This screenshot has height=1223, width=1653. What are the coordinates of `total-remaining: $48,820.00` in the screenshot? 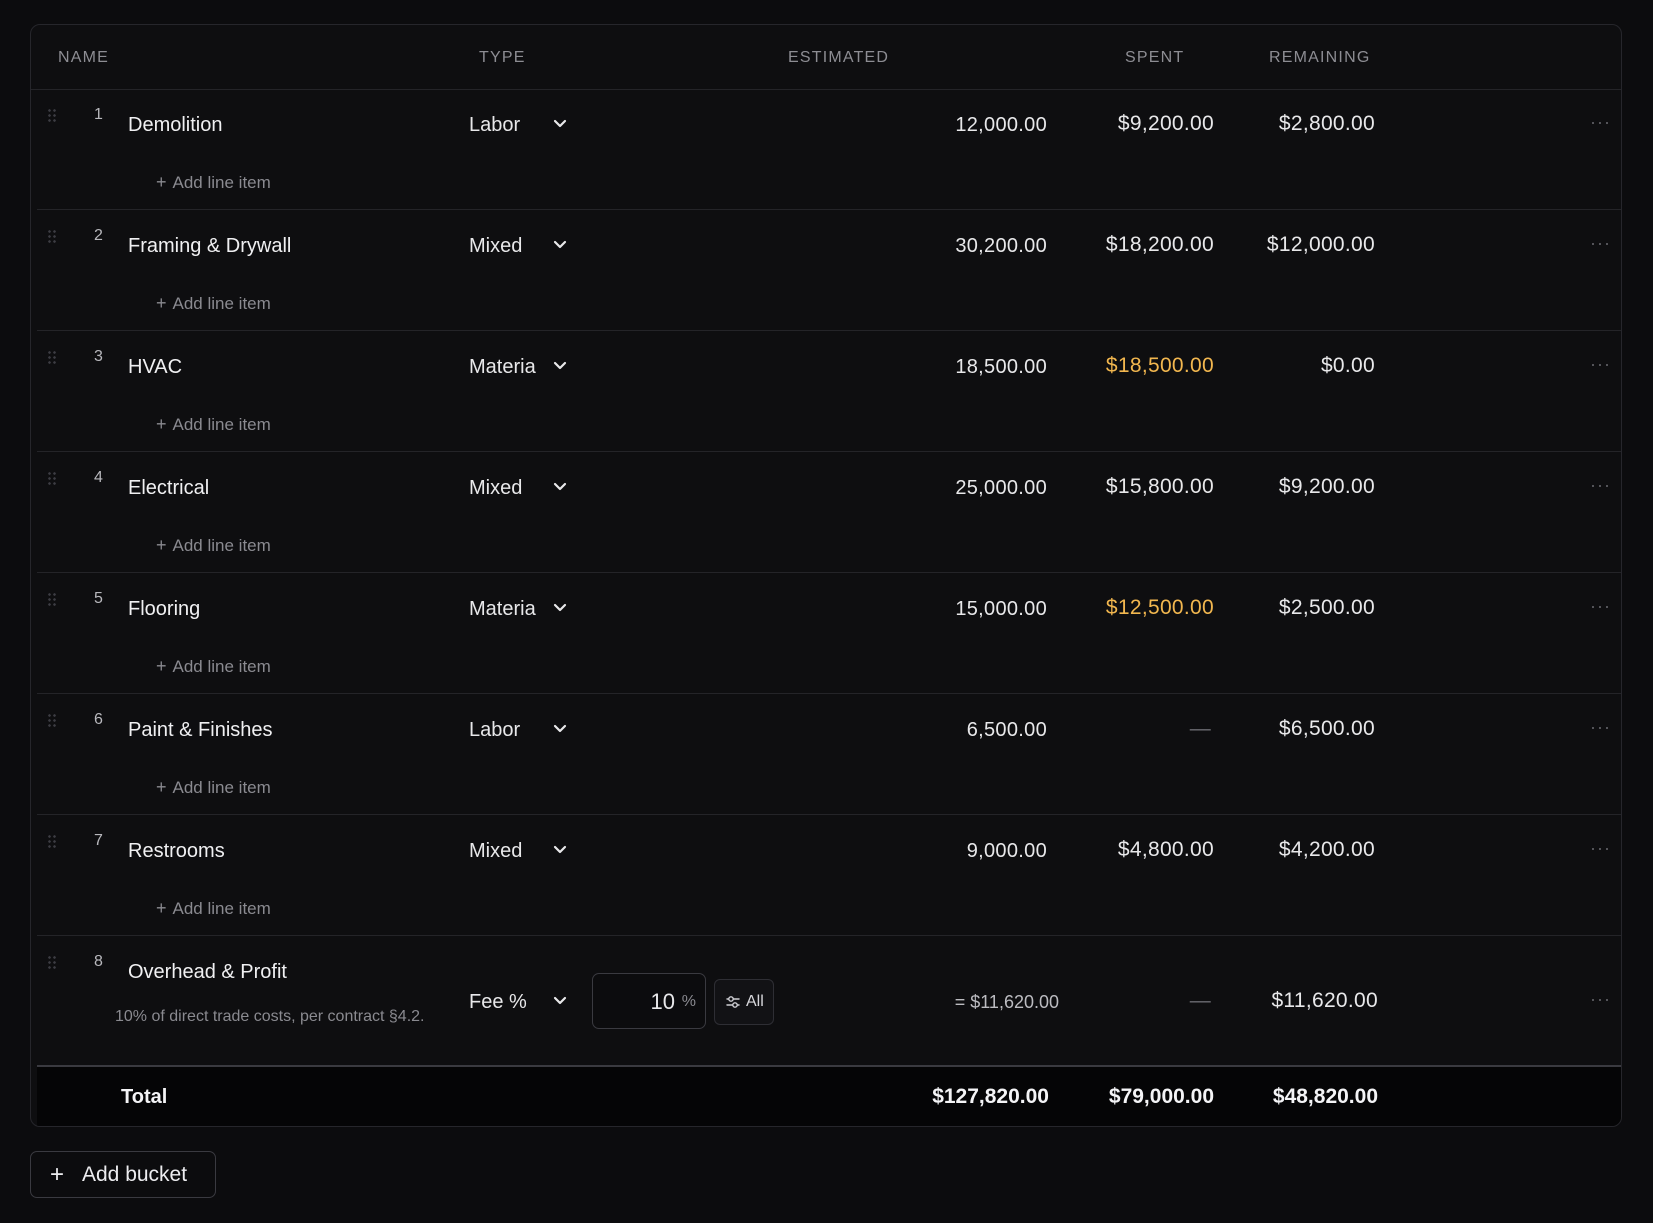 It's located at (1325, 1096).